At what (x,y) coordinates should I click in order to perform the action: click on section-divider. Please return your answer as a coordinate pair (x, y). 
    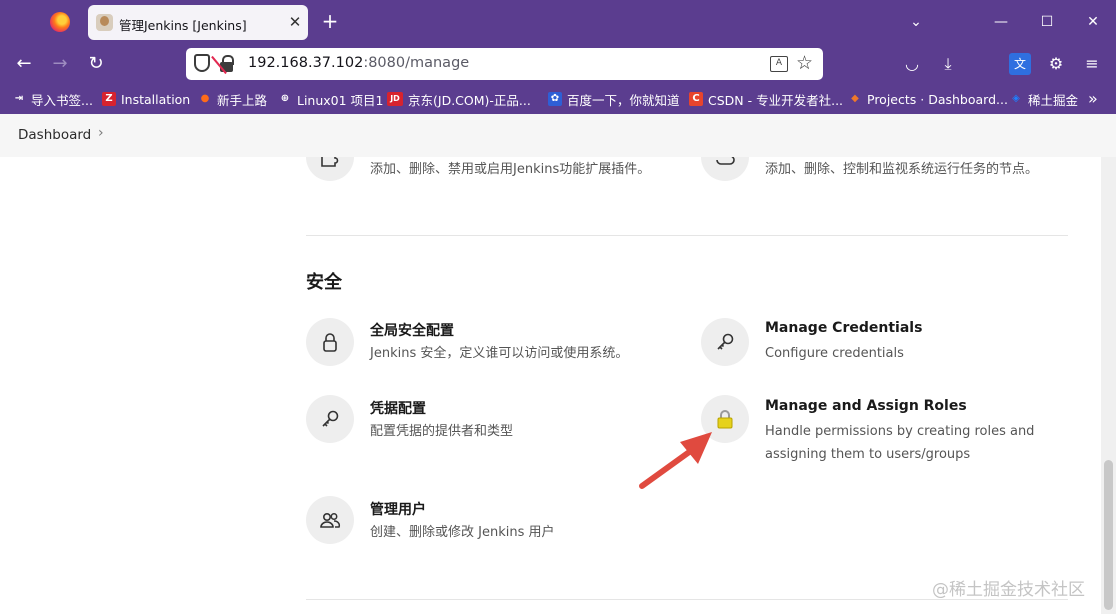
    Looking at the image, I should click on (687, 235).